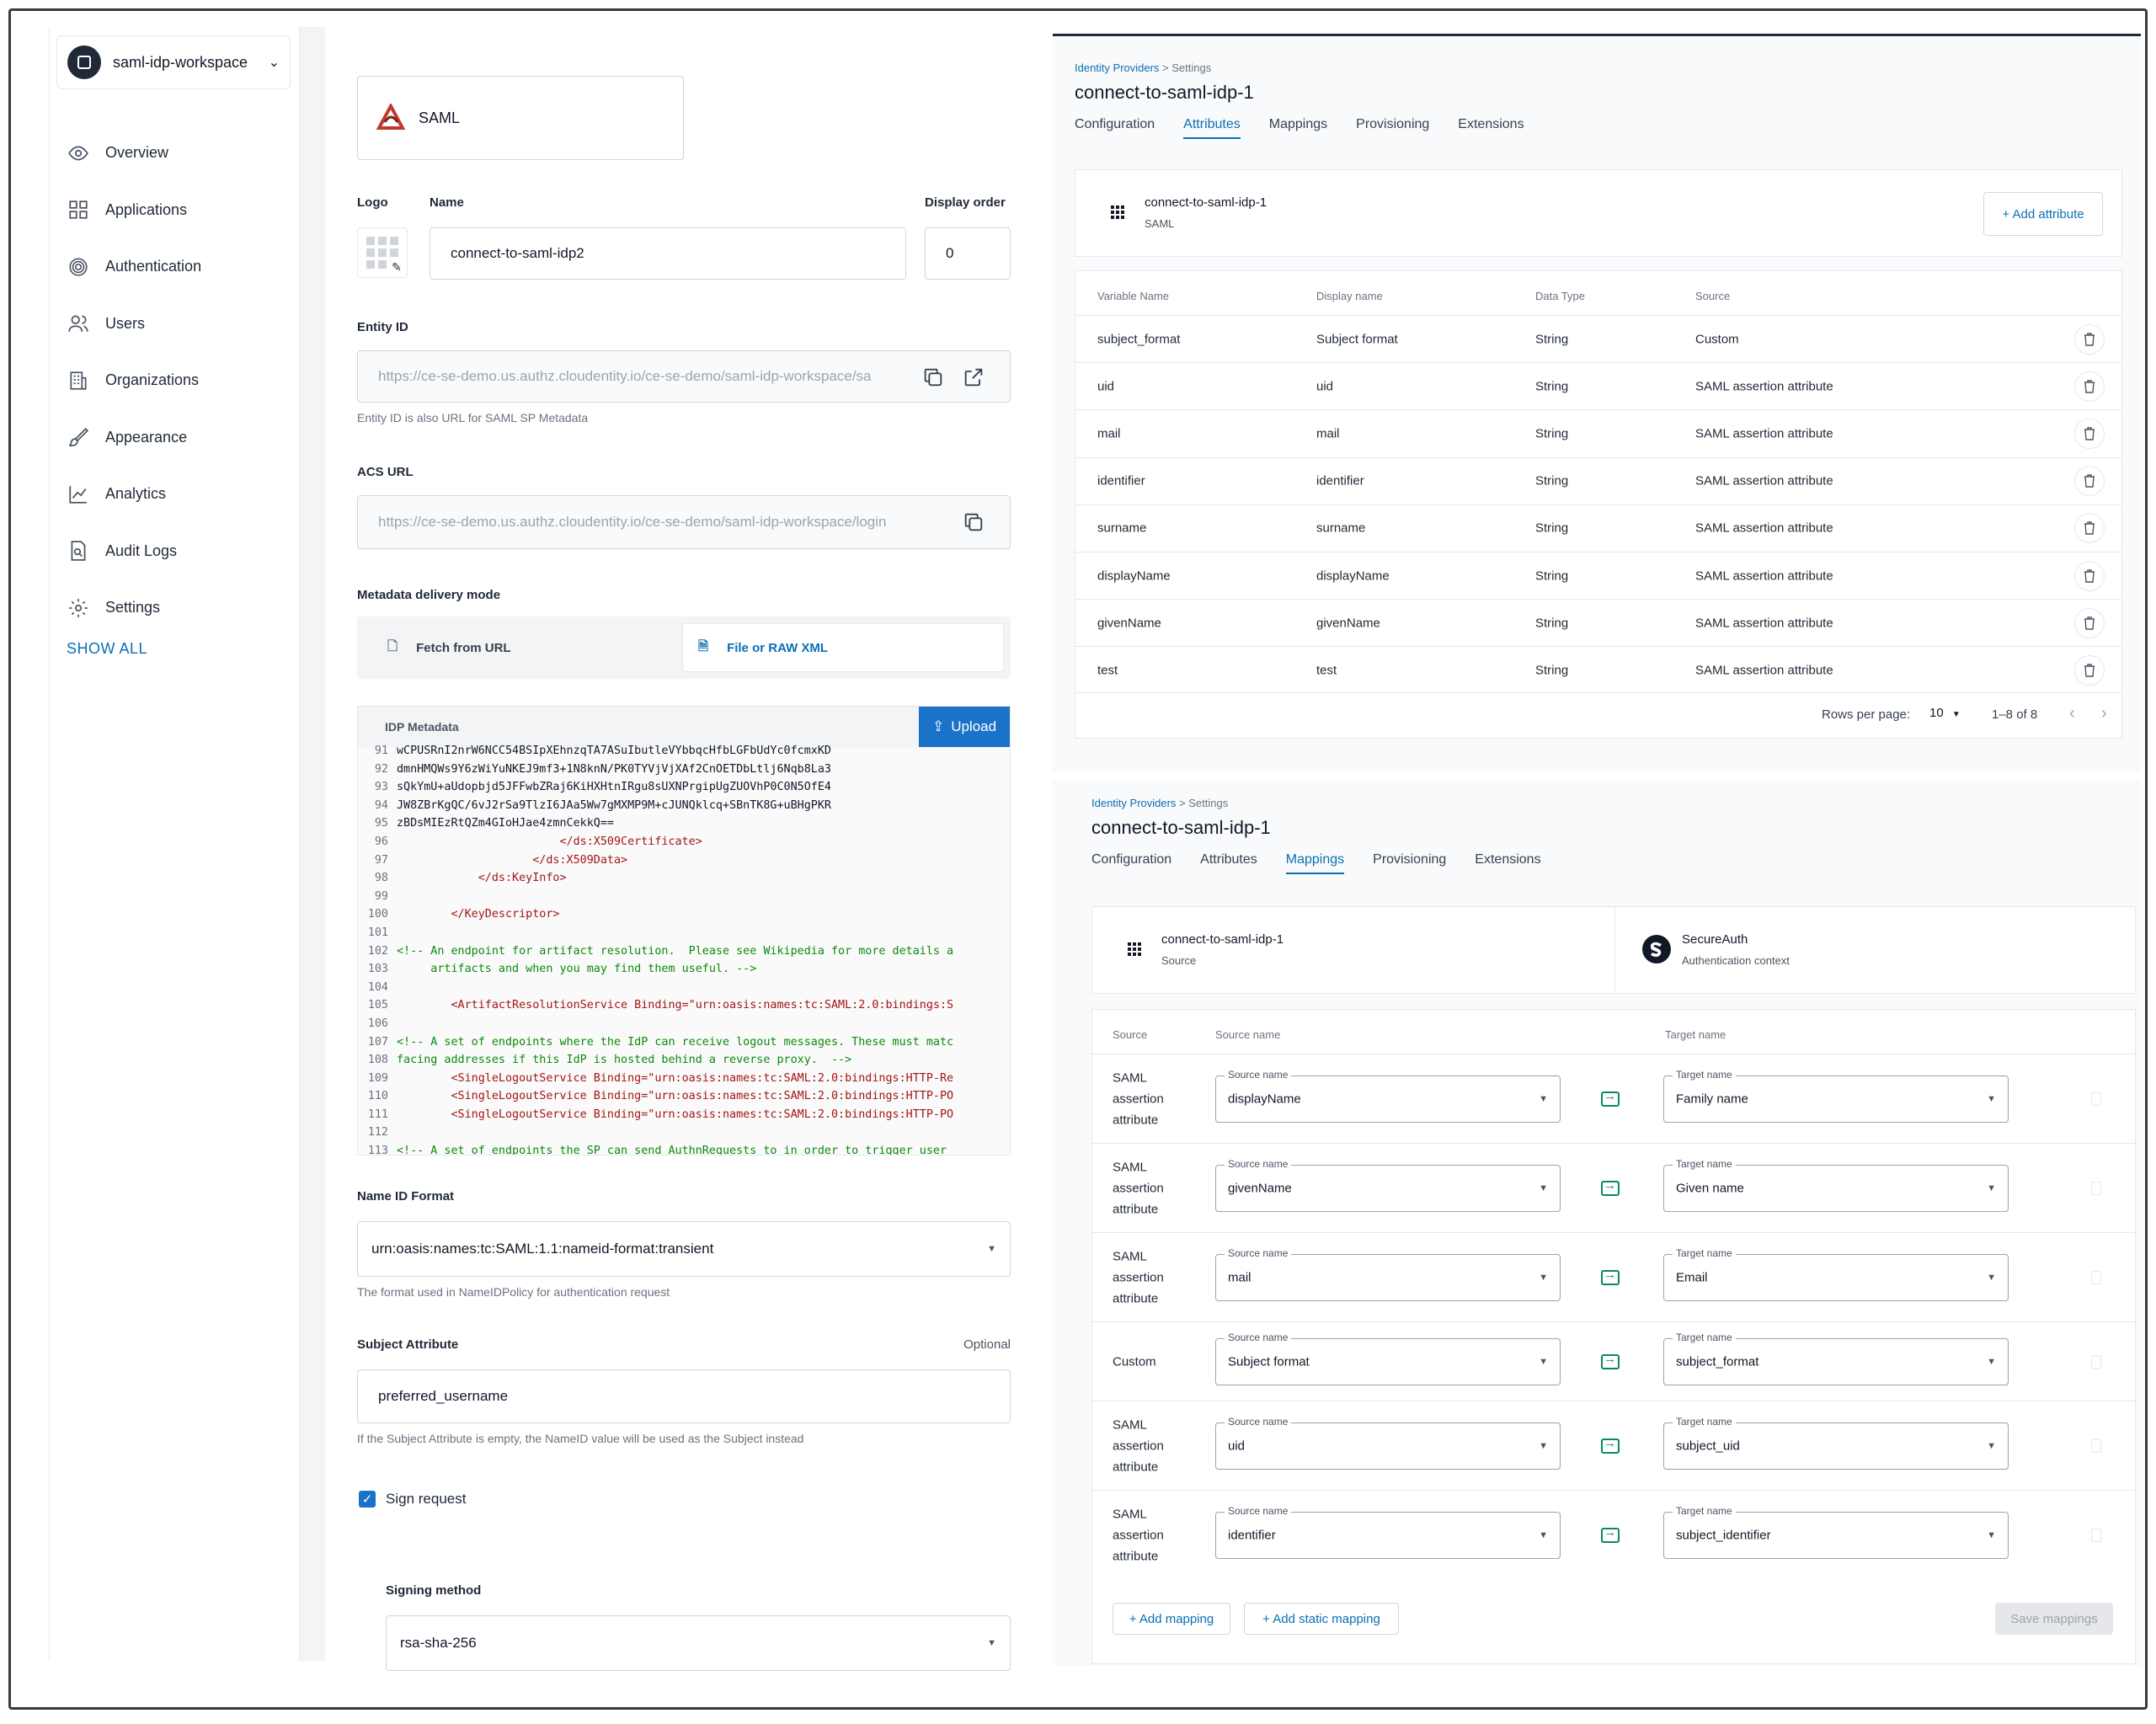 The image size is (2156, 1724). What do you see at coordinates (2104, 713) in the screenshot?
I see `chevron-right-icon: ›` at bounding box center [2104, 713].